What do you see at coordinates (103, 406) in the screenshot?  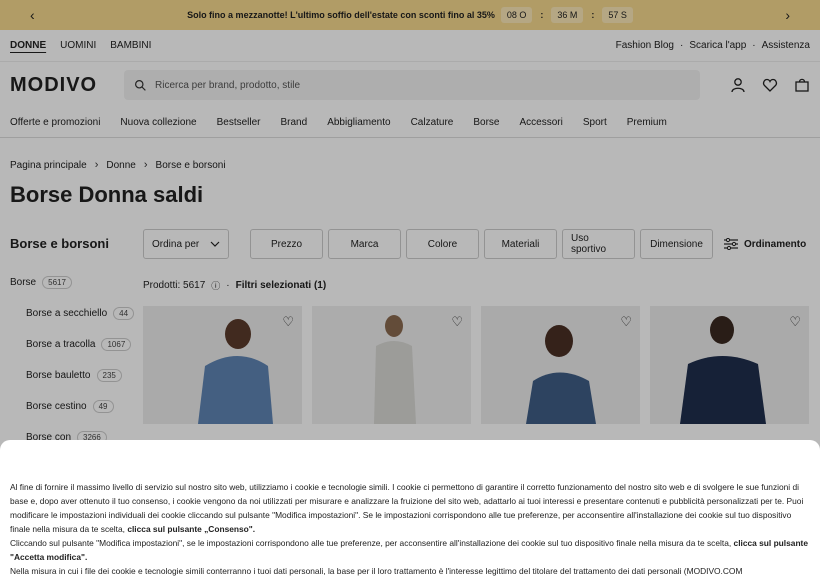 I see `count-badge: 49` at bounding box center [103, 406].